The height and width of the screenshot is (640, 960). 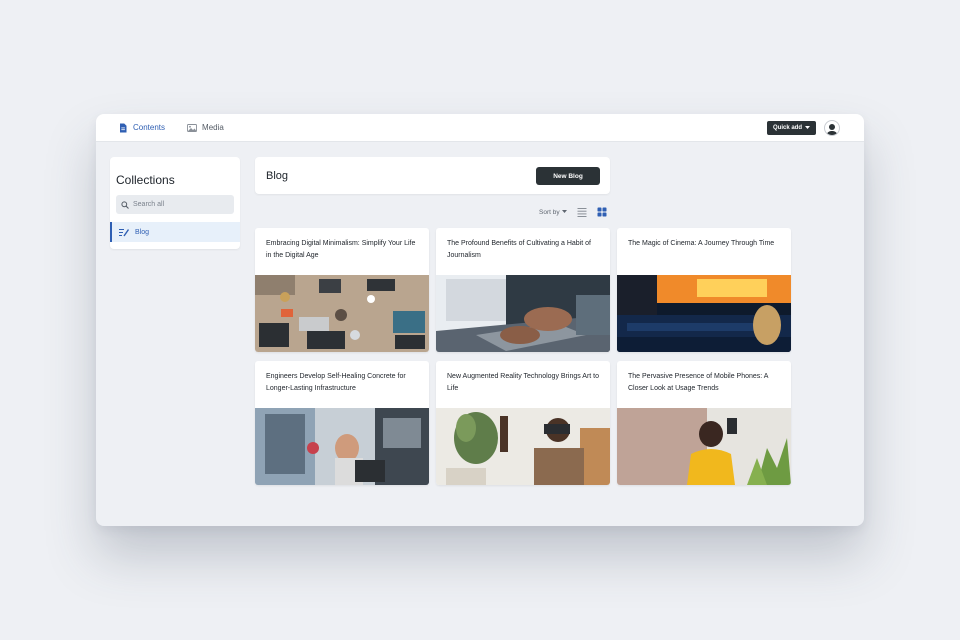 What do you see at coordinates (432, 175) in the screenshot?
I see `collection-header: Blog New Blog` at bounding box center [432, 175].